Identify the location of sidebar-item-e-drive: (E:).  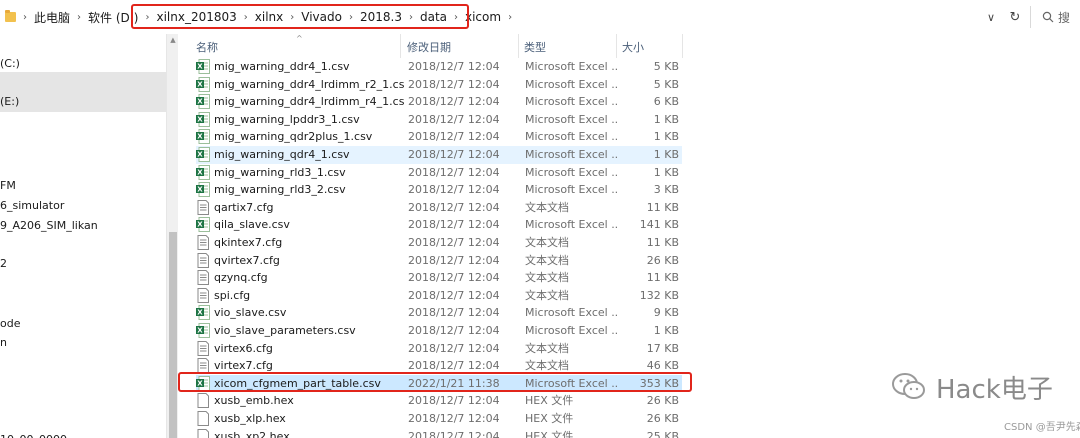
(9, 102).